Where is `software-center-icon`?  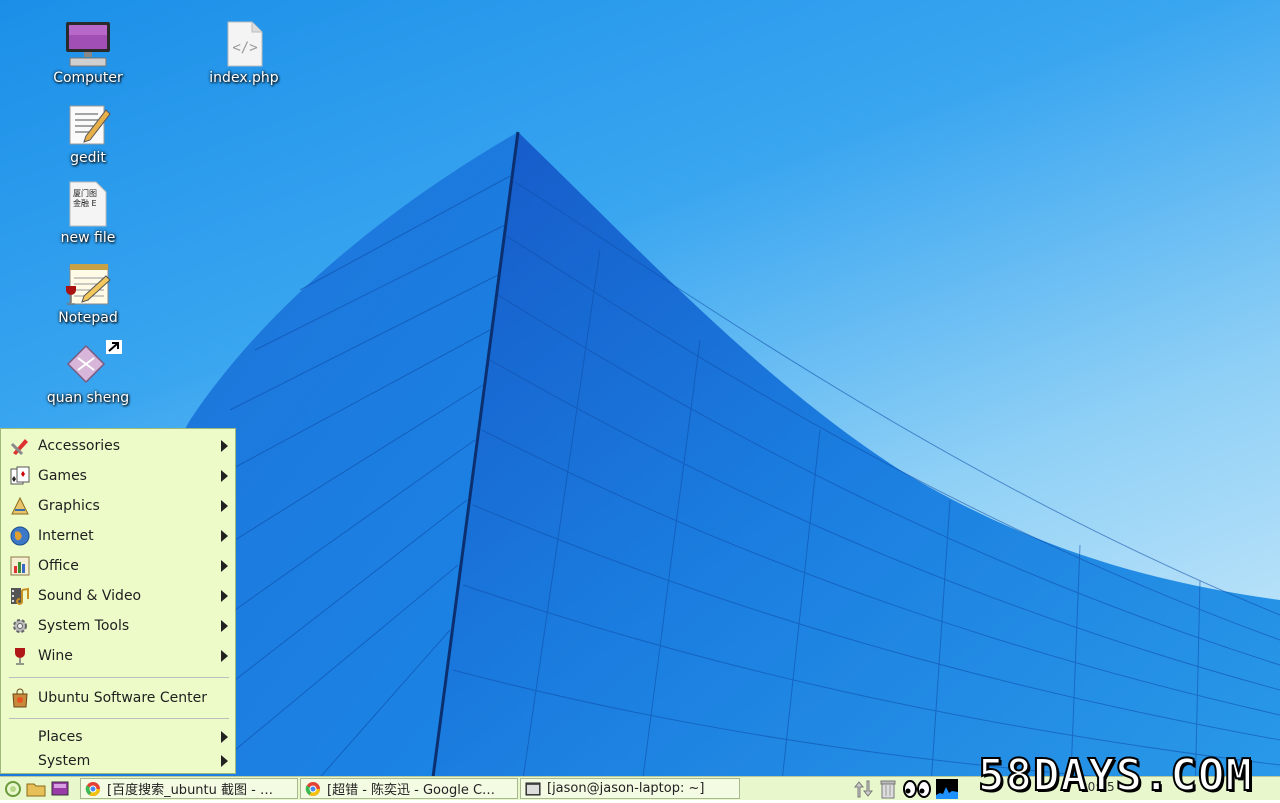
software-center-icon is located at coordinates (20, 698).